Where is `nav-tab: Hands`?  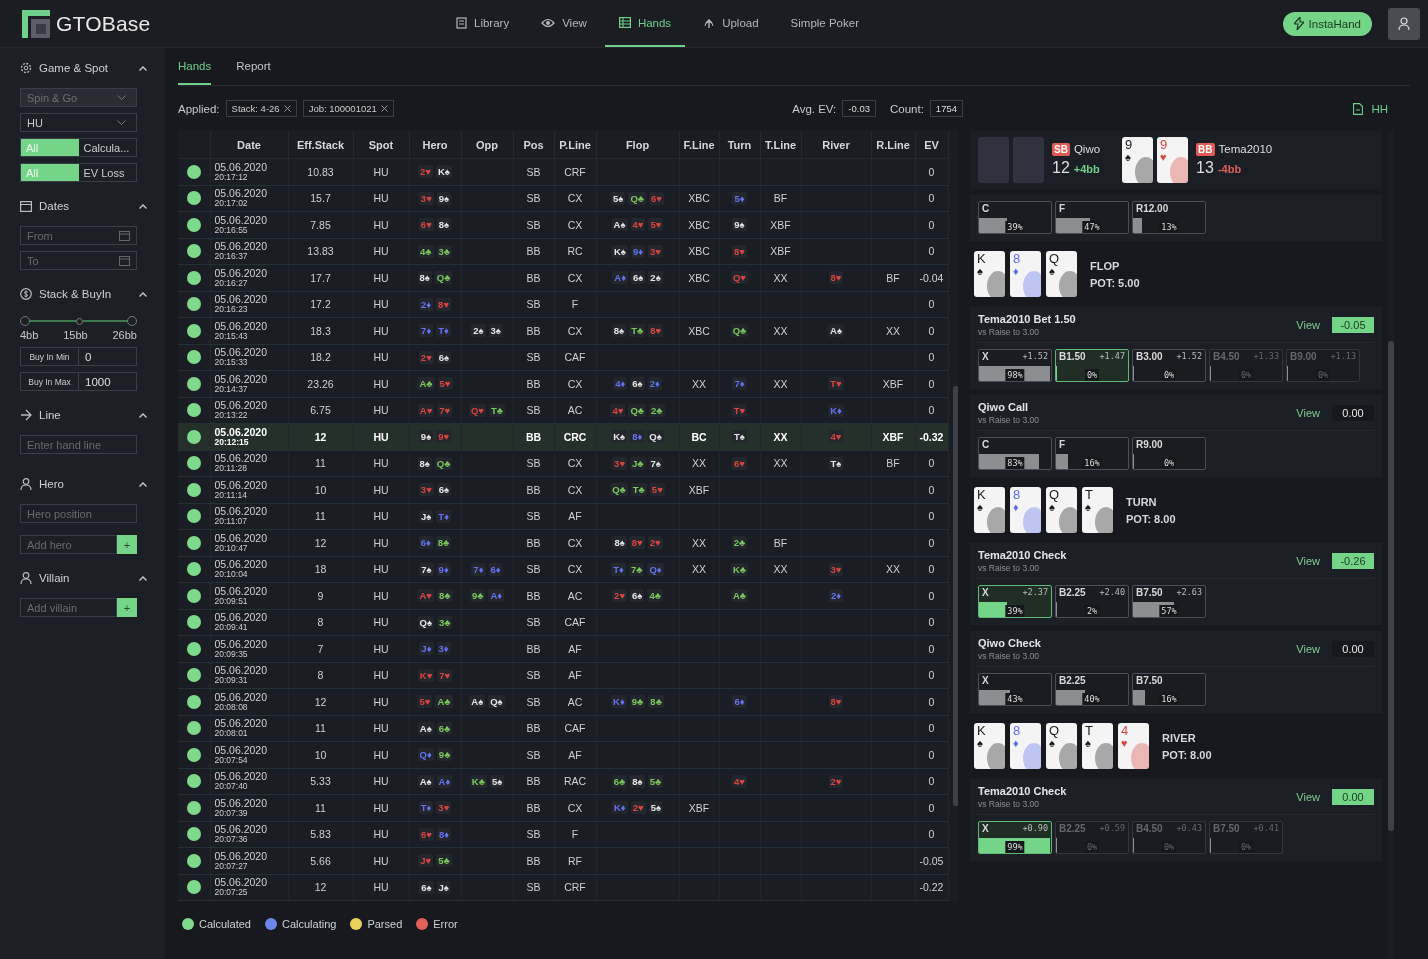
nav-tab: Hands is located at coordinates (645, 23).